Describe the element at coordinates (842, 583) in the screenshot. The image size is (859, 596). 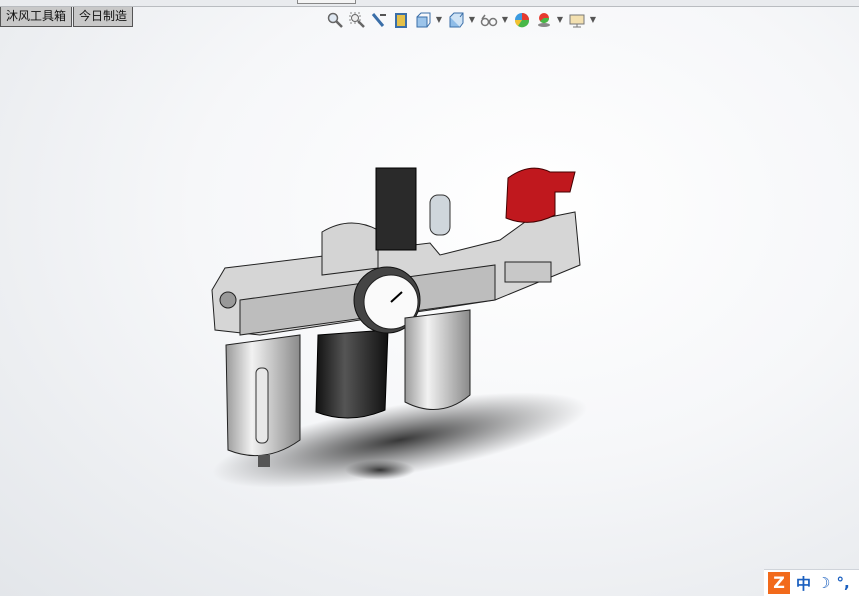
I see `ime-punctuation: °,` at that location.